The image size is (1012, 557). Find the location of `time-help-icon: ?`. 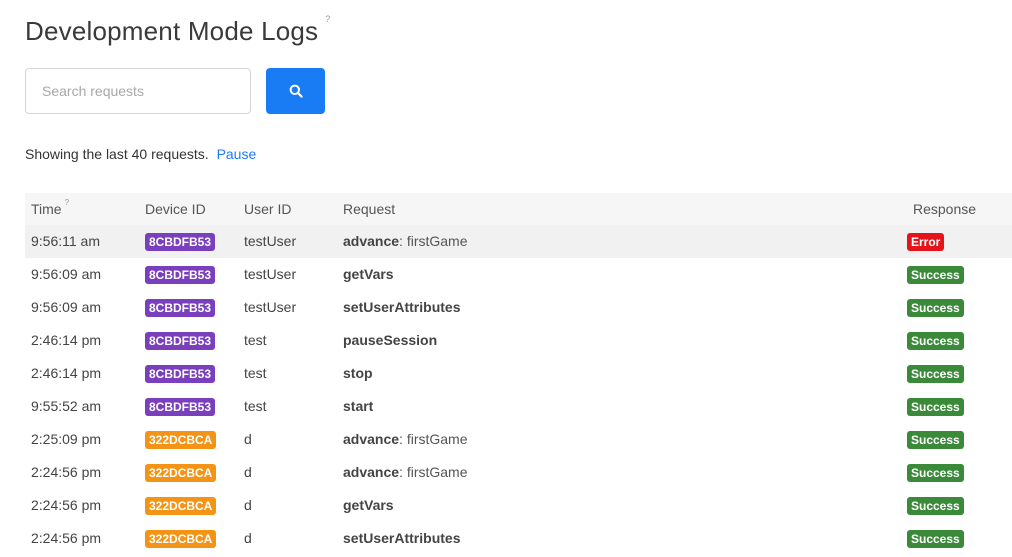

time-help-icon: ? is located at coordinates (67, 202).